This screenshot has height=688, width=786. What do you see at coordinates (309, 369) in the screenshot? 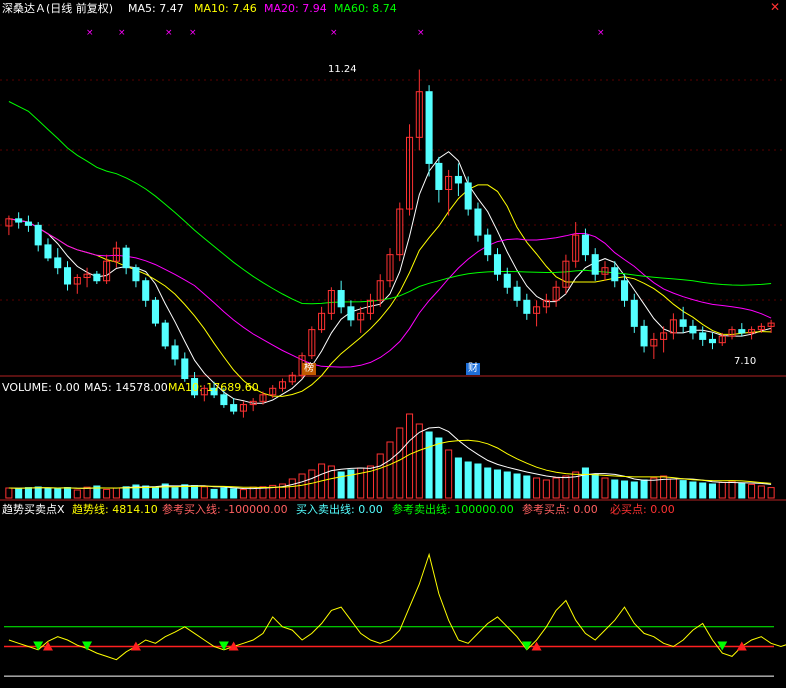
I see `event-badge: 榜` at bounding box center [309, 369].